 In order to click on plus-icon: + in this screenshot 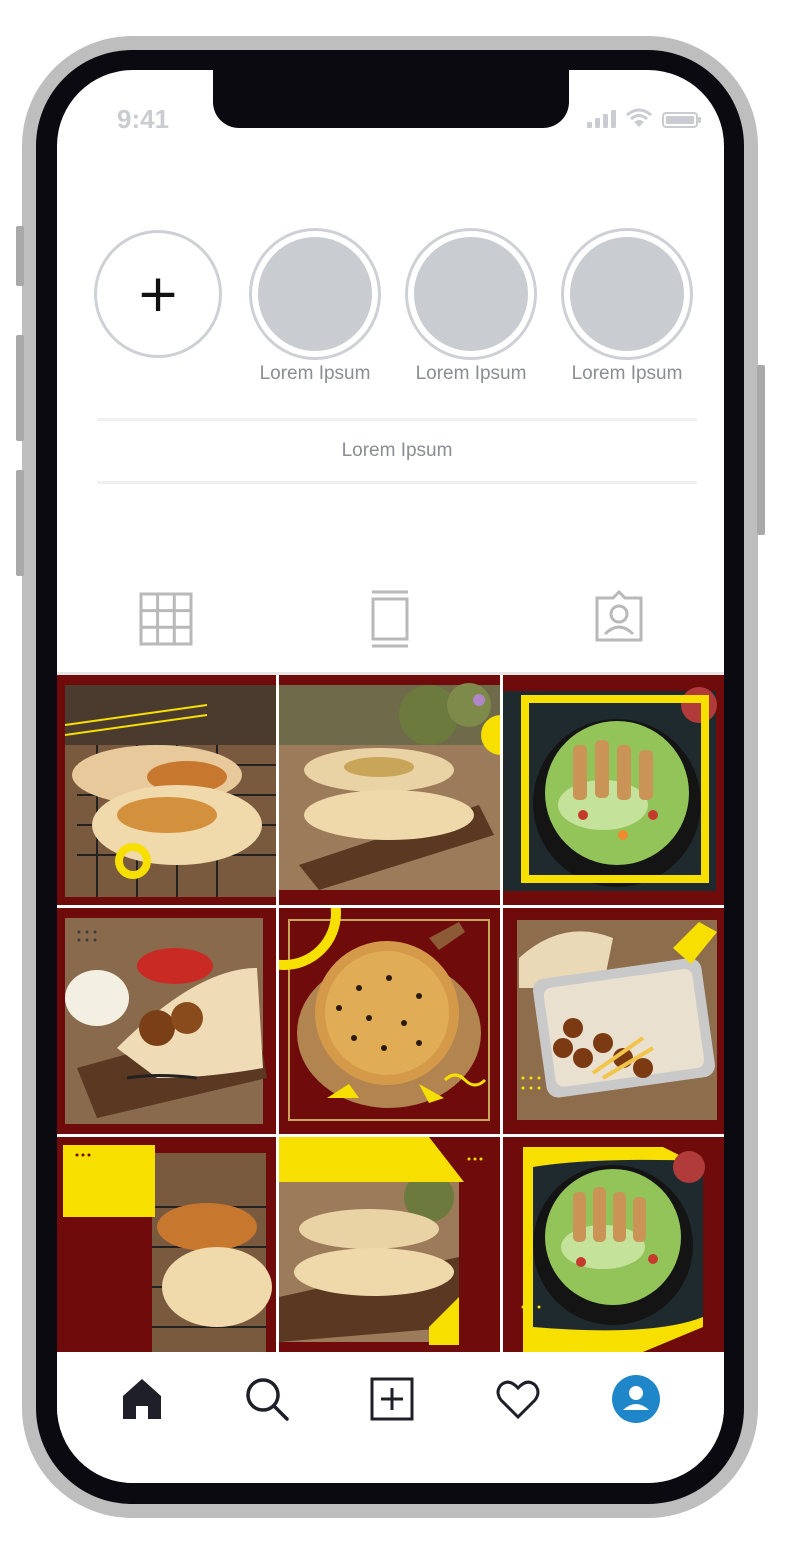, I will do `click(158, 294)`.